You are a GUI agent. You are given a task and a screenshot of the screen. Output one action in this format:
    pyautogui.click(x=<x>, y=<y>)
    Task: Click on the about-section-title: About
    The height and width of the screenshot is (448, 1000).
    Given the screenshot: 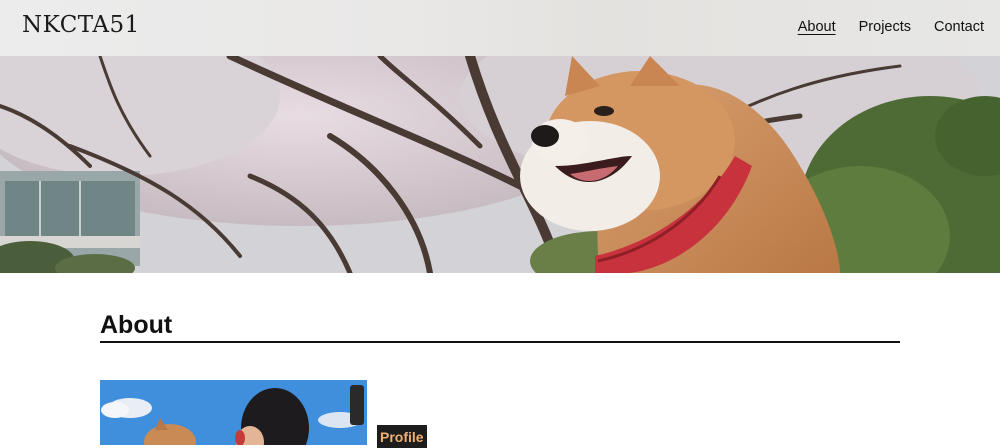 What is the action you would take?
    pyautogui.click(x=136, y=325)
    